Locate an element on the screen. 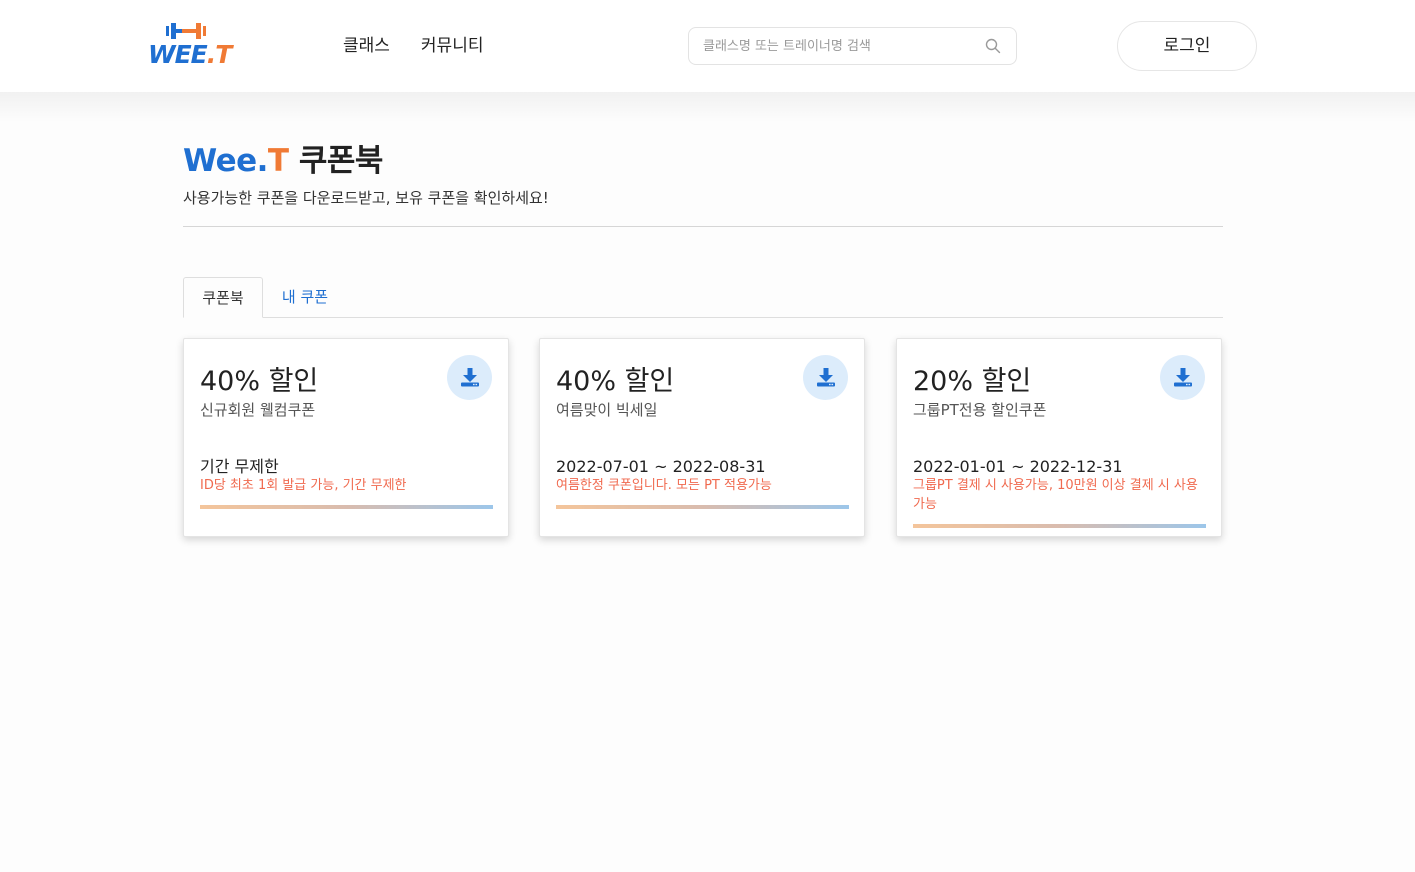 The image size is (1415, 872). tab-couponbook: 쿠폰북 is located at coordinates (223, 297).